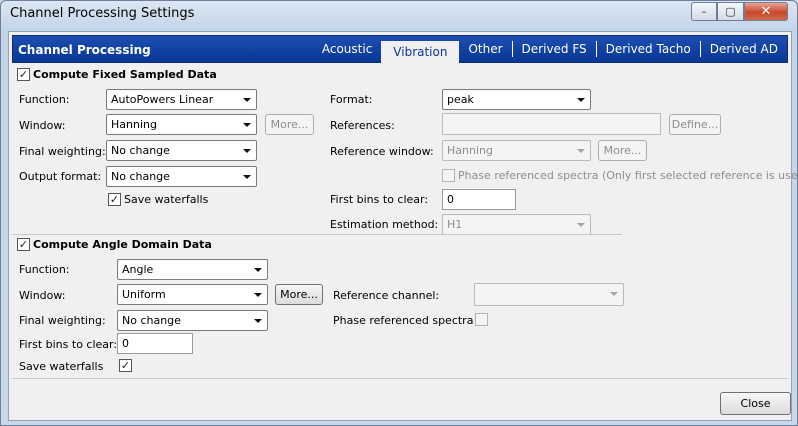  Describe the element at coordinates (743, 49) in the screenshot. I see `tab-derived-ad: Derived AD` at that location.